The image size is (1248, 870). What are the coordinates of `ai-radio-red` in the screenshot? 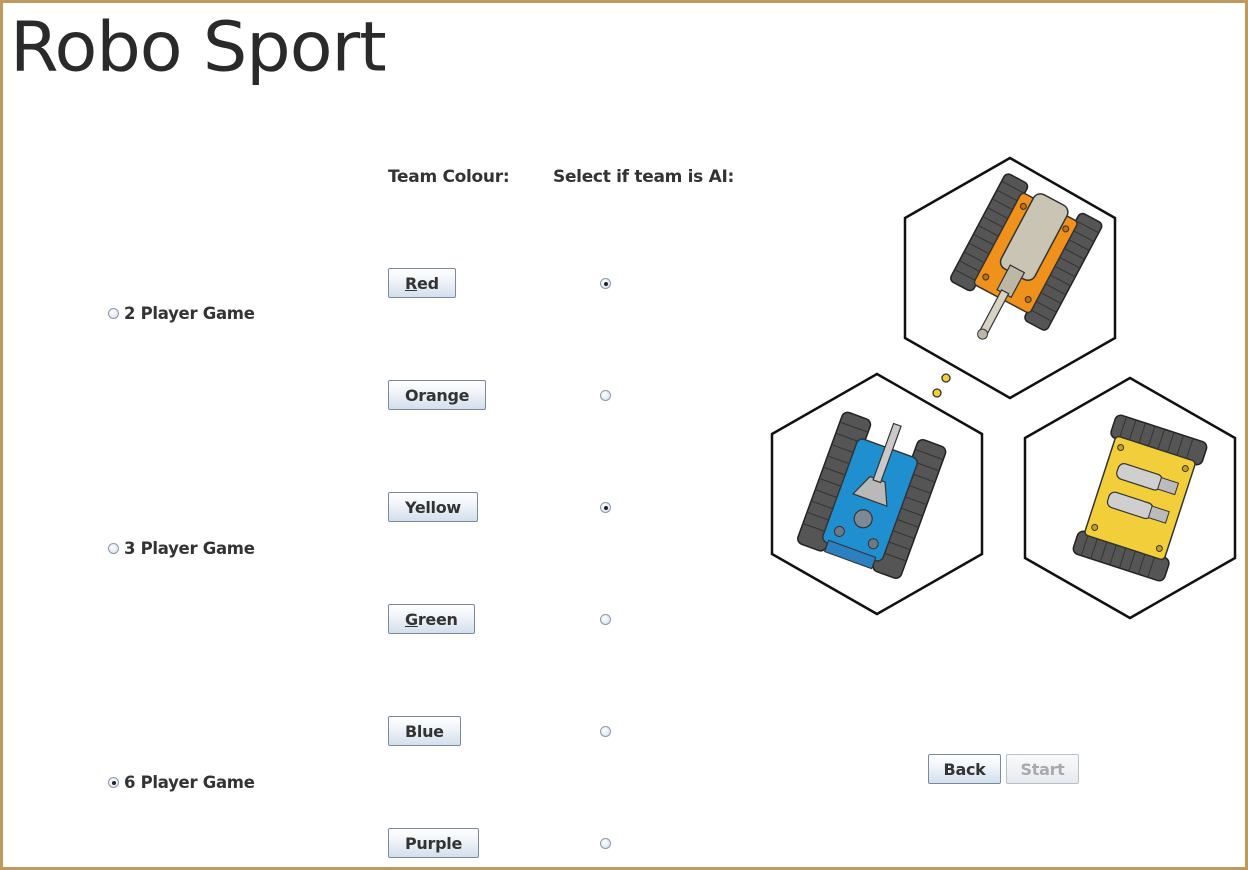 It's located at (605, 283).